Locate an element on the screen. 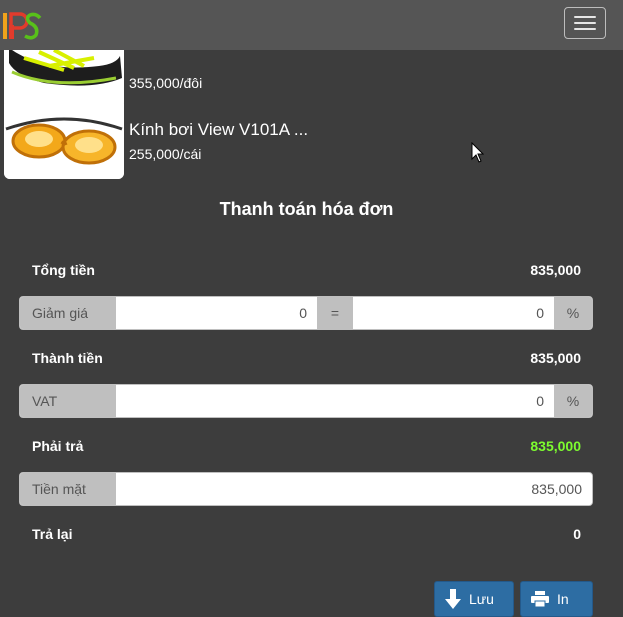  vat-input: 0 is located at coordinates (335, 401).